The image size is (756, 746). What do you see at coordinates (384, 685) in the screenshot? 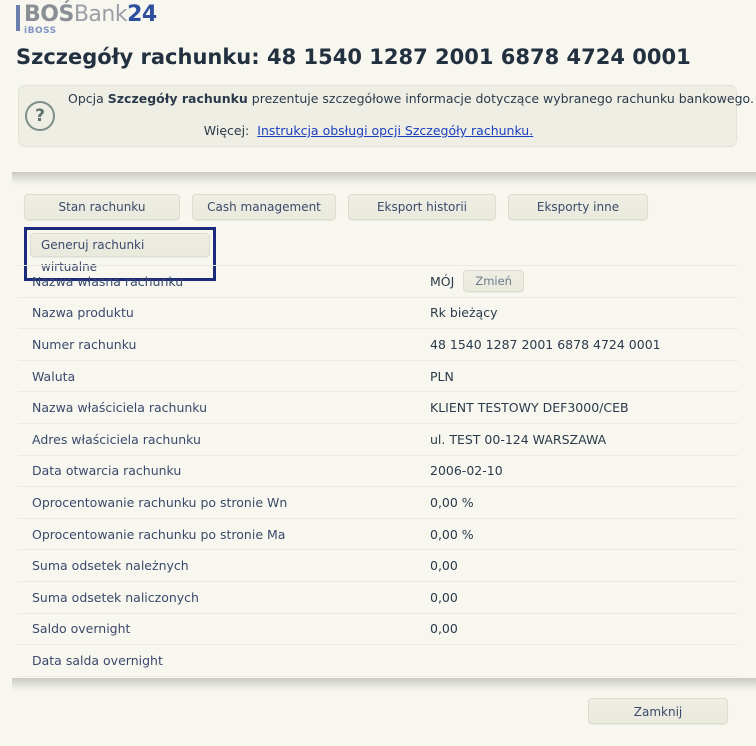
I see `section-separator-bottom` at bounding box center [384, 685].